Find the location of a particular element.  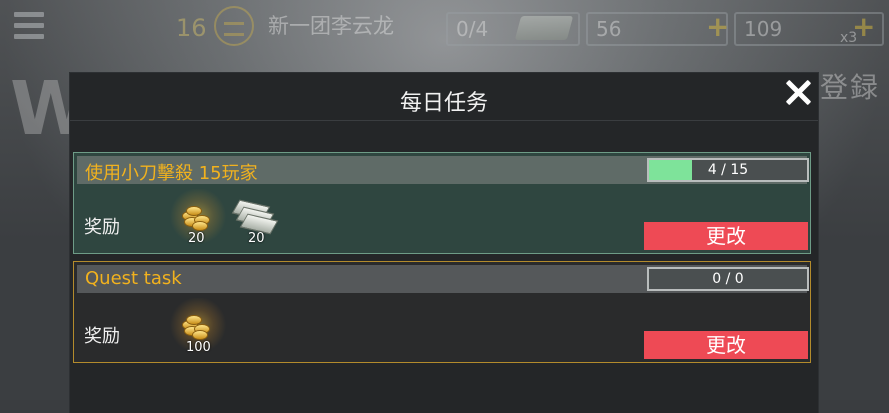

close-icon is located at coordinates (798, 93).